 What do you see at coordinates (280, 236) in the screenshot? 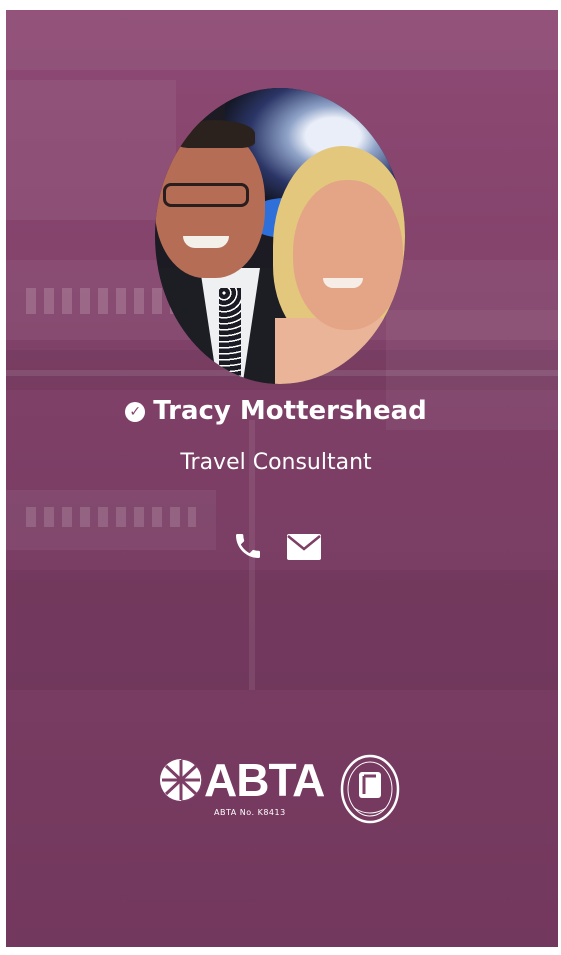
I see `profile-photo` at bounding box center [280, 236].